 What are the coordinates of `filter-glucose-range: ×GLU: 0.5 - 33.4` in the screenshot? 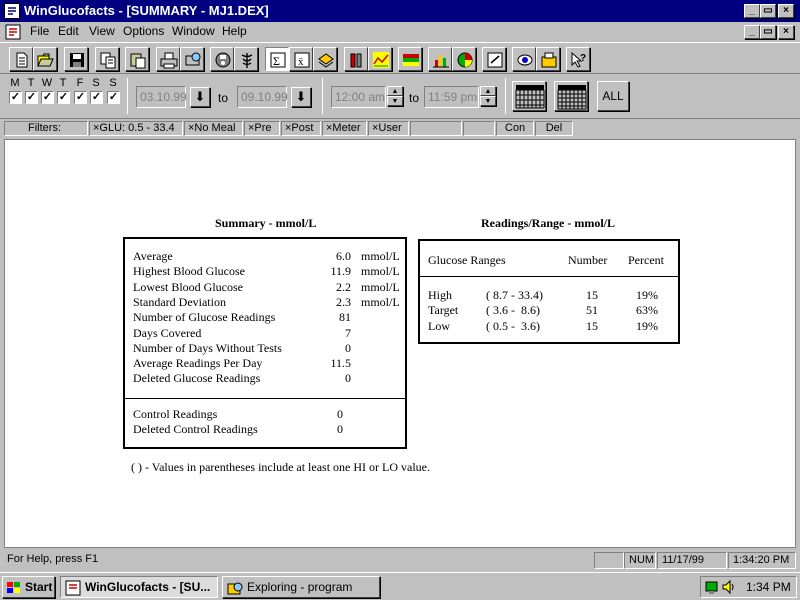 It's located at (136, 128).